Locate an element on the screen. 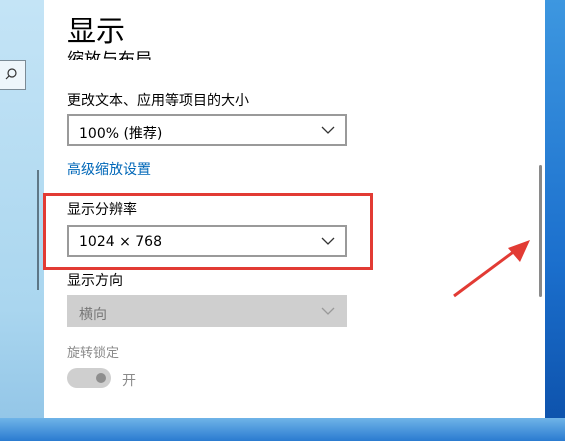 The image size is (565, 441). scale-label: 更改文本、应用等项目的大小 is located at coordinates (158, 101).